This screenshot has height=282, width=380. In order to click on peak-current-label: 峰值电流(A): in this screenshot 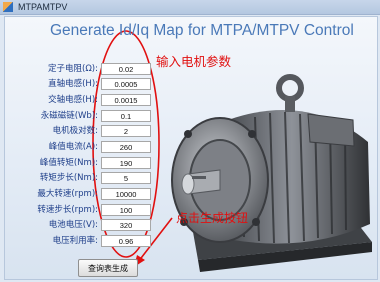, I will do `click(73, 147)`.